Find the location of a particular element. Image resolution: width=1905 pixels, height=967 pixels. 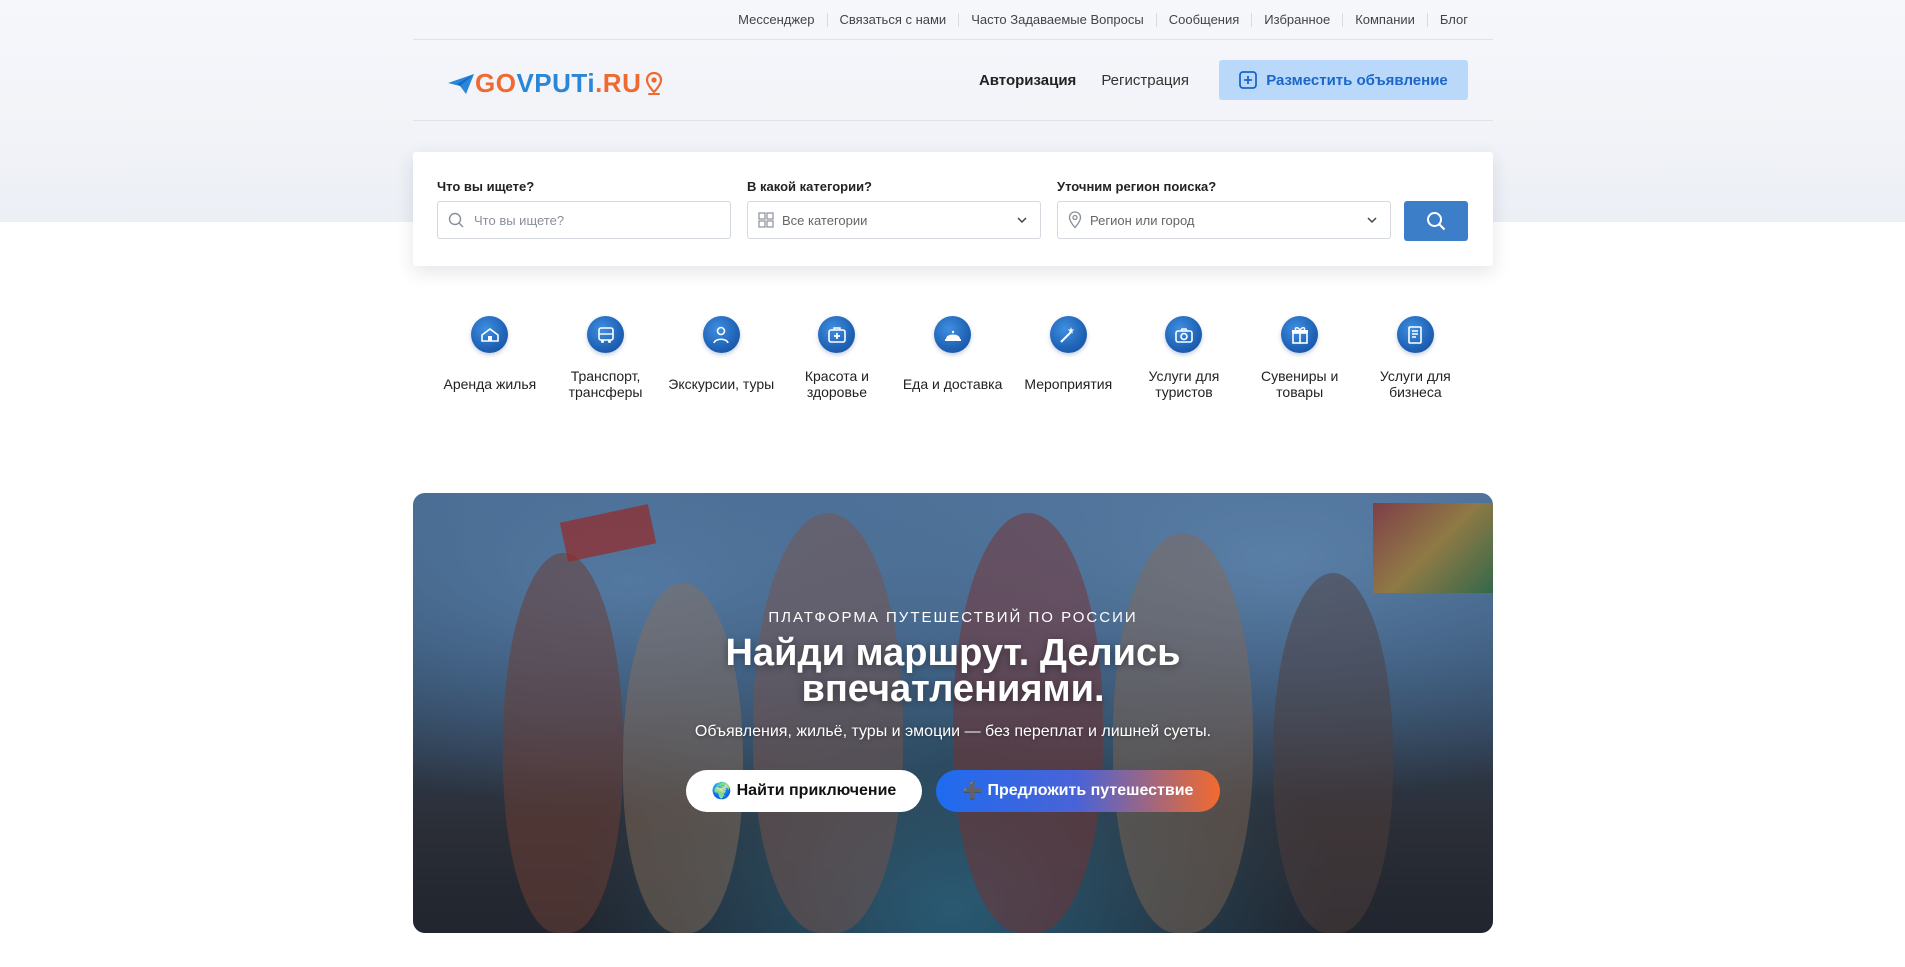

category-business: Услуги для бизнеса is located at coordinates (1416, 360).